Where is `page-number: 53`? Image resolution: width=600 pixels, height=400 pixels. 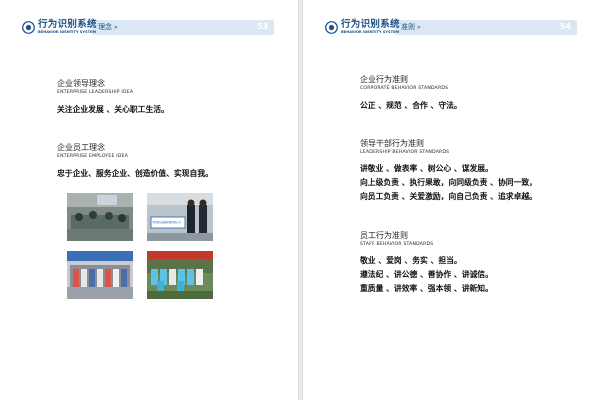
page-number: 53 is located at coordinates (262, 26).